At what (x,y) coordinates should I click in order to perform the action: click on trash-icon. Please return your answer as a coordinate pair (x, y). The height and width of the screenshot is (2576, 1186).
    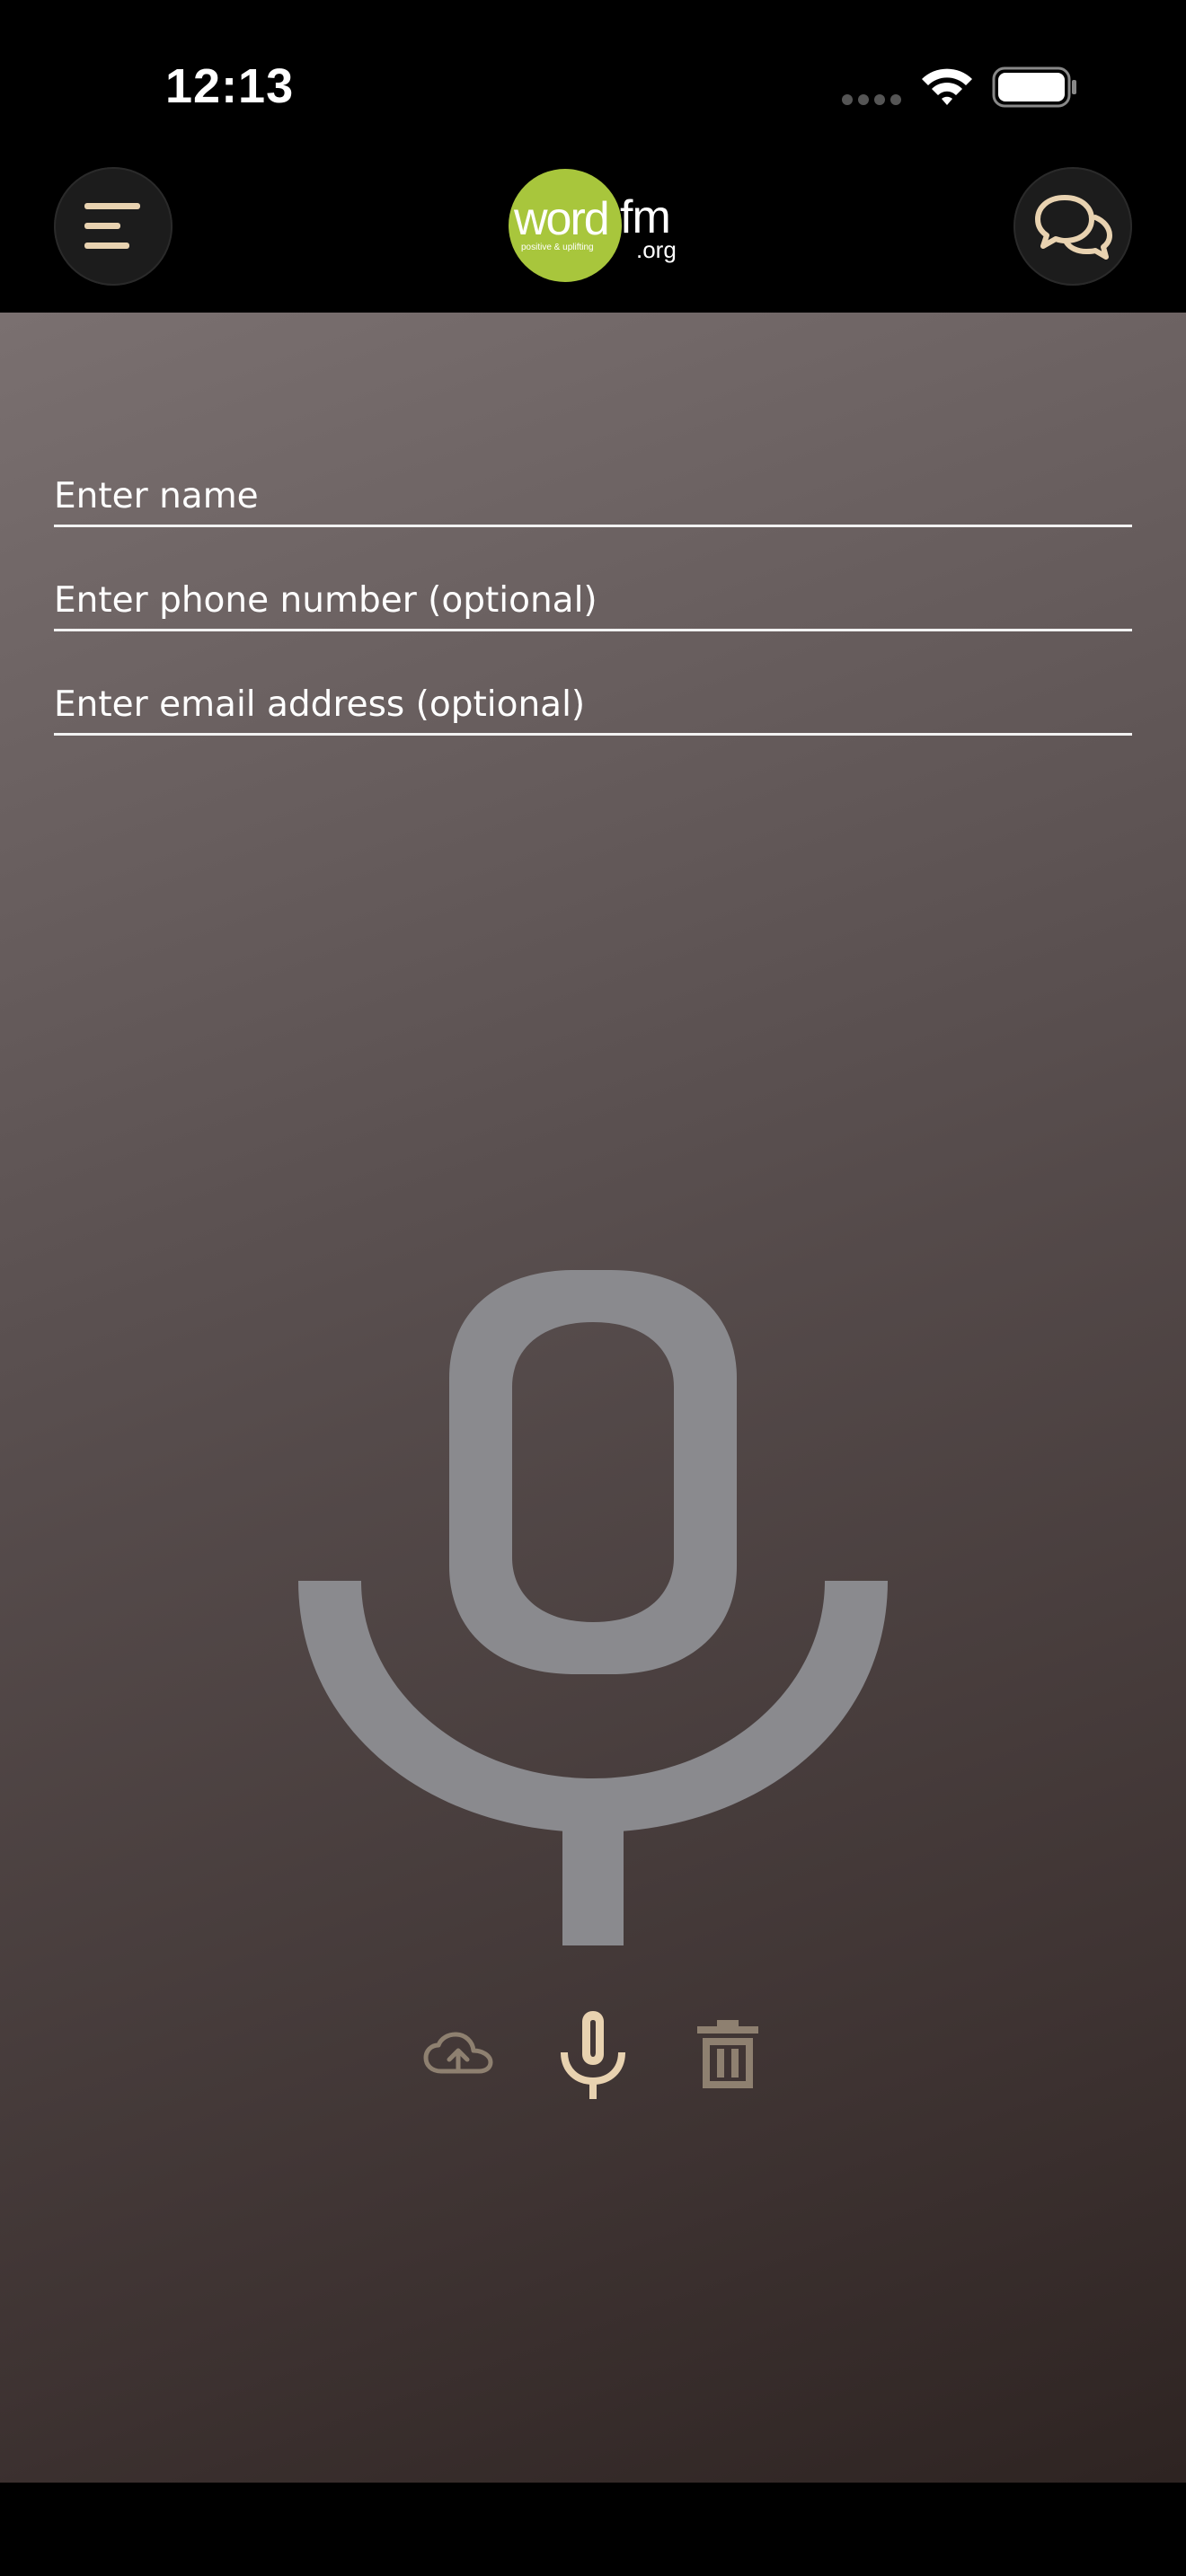
    Looking at the image, I should click on (727, 2054).